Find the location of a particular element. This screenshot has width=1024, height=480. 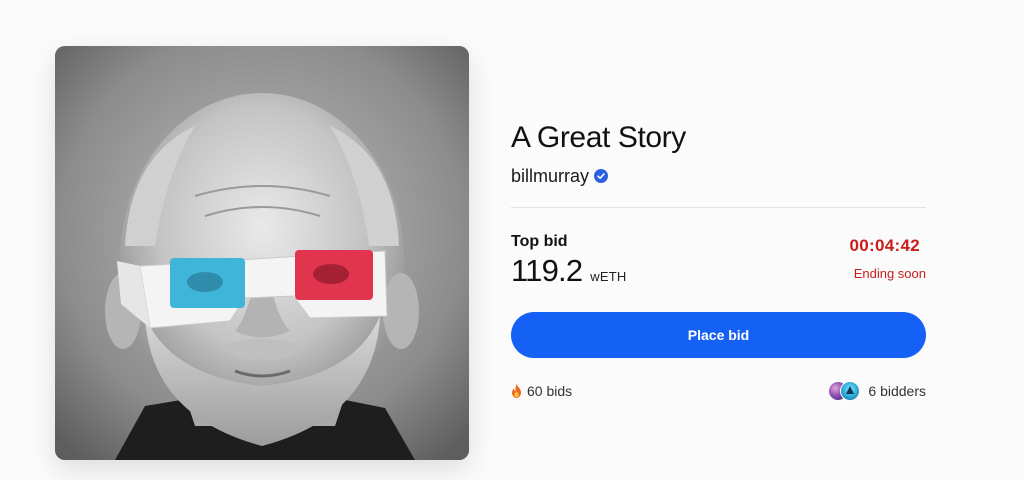

bid-currency: wETH is located at coordinates (608, 276).